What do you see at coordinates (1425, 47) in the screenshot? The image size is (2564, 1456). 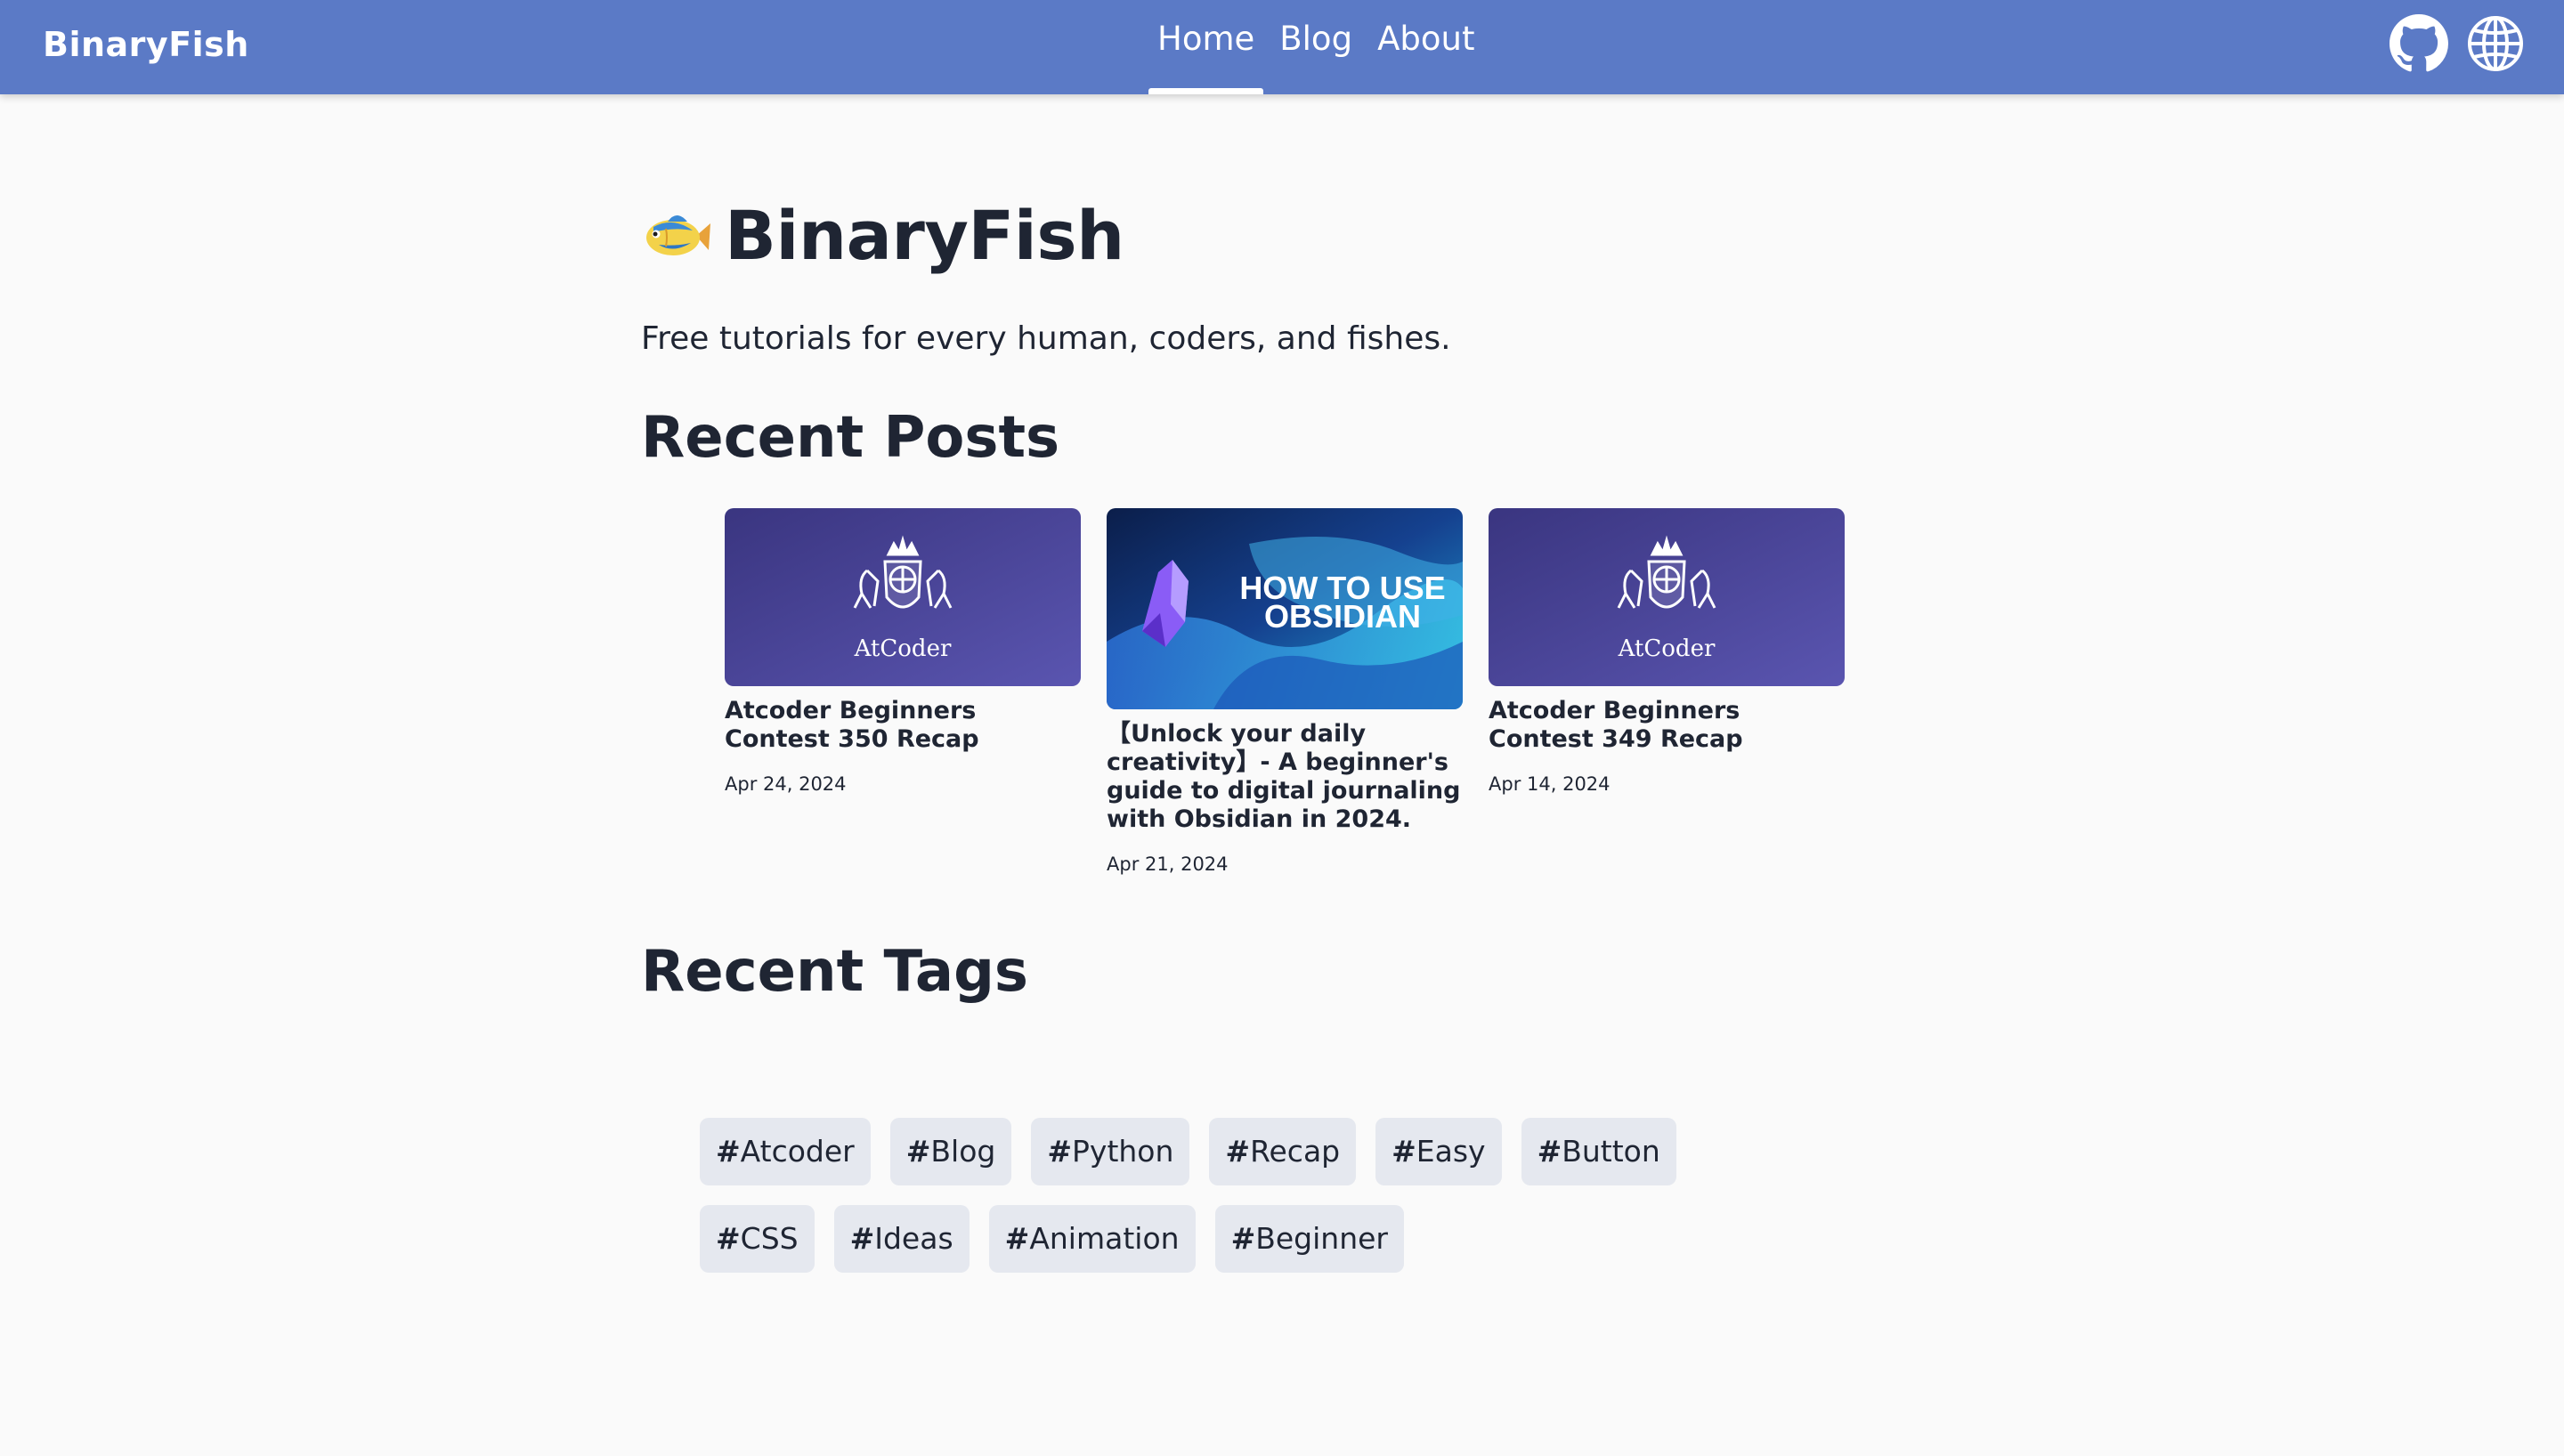 I see `nav-about: About` at bounding box center [1425, 47].